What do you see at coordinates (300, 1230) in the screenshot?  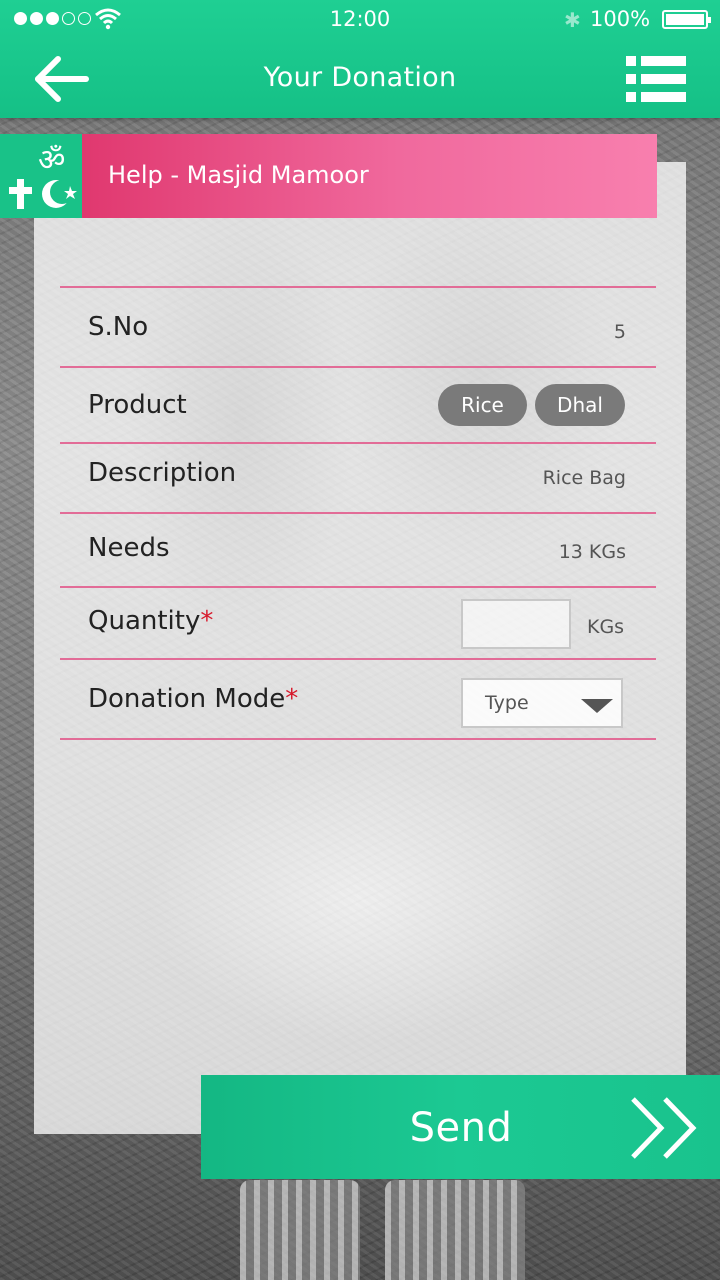 I see `background-shoe-left` at bounding box center [300, 1230].